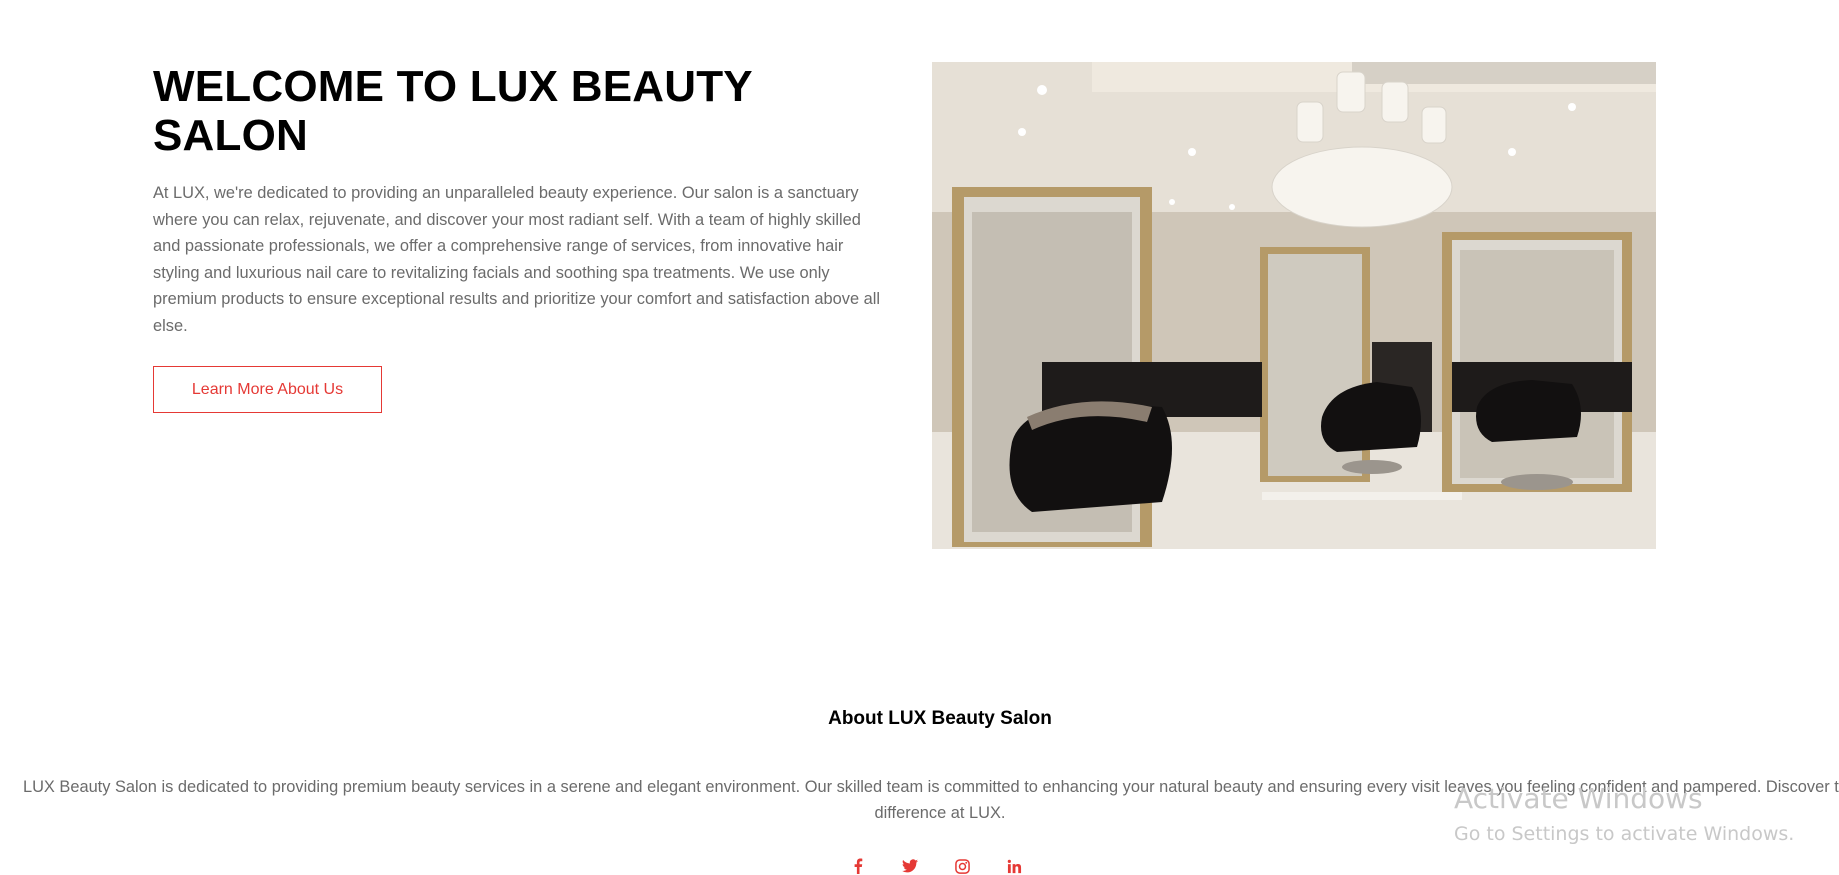 This screenshot has width=1839, height=875. What do you see at coordinates (453, 111) in the screenshot?
I see `welcome-heading: WELCOME TO LUX BEAUTY SALON` at bounding box center [453, 111].